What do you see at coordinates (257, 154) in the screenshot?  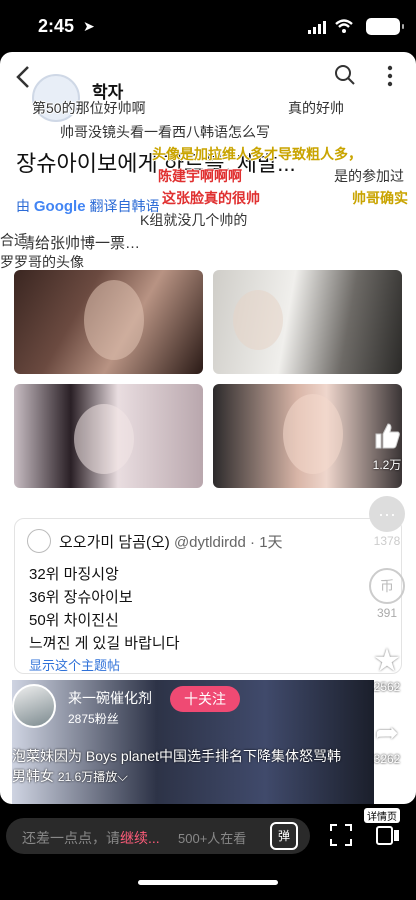 I see `danmaku-comment: 头像是加拉维人多才导致粗人多，` at bounding box center [257, 154].